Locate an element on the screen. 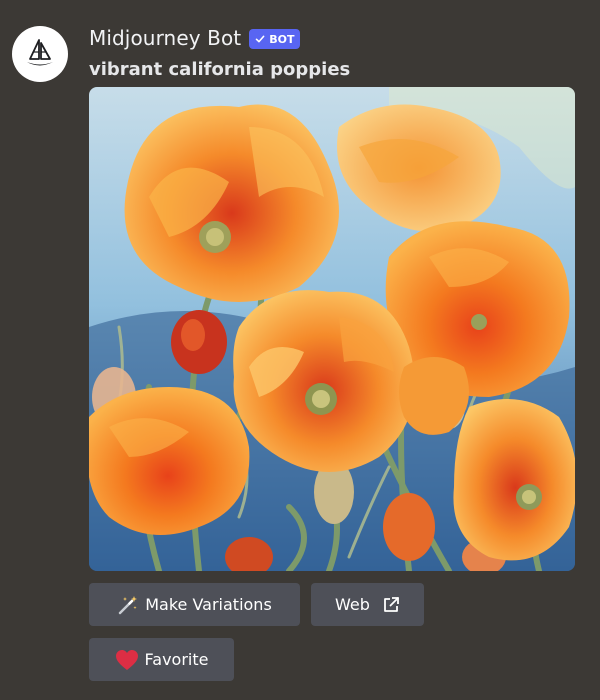 This screenshot has width=600, height=700. web-button: Web is located at coordinates (367, 604).